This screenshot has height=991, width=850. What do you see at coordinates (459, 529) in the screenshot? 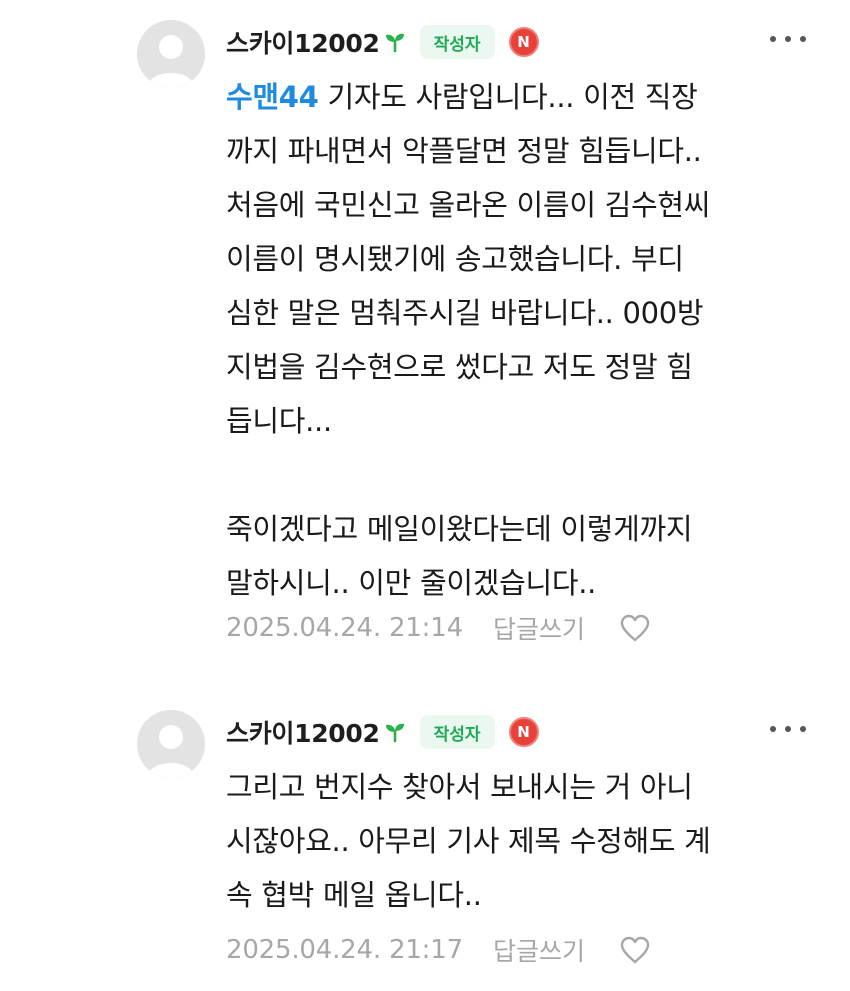
I see `comment-line: 죽이겠다고 메일이왔다는데 이렇게까지` at bounding box center [459, 529].